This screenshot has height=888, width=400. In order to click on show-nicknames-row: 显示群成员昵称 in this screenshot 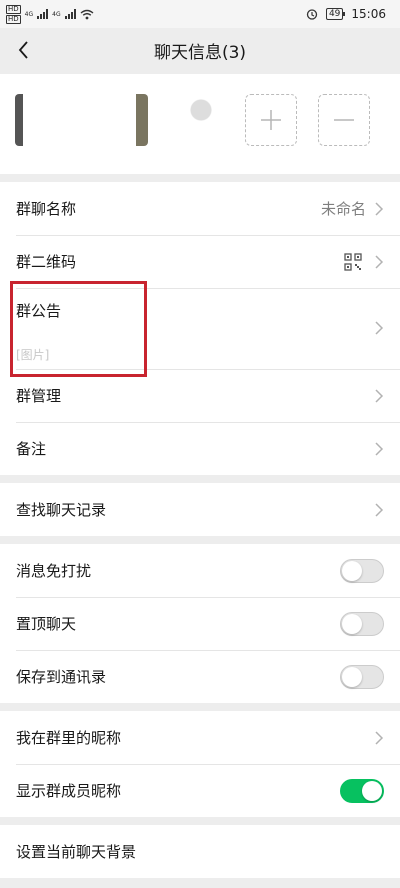, I will do `click(200, 790)`.